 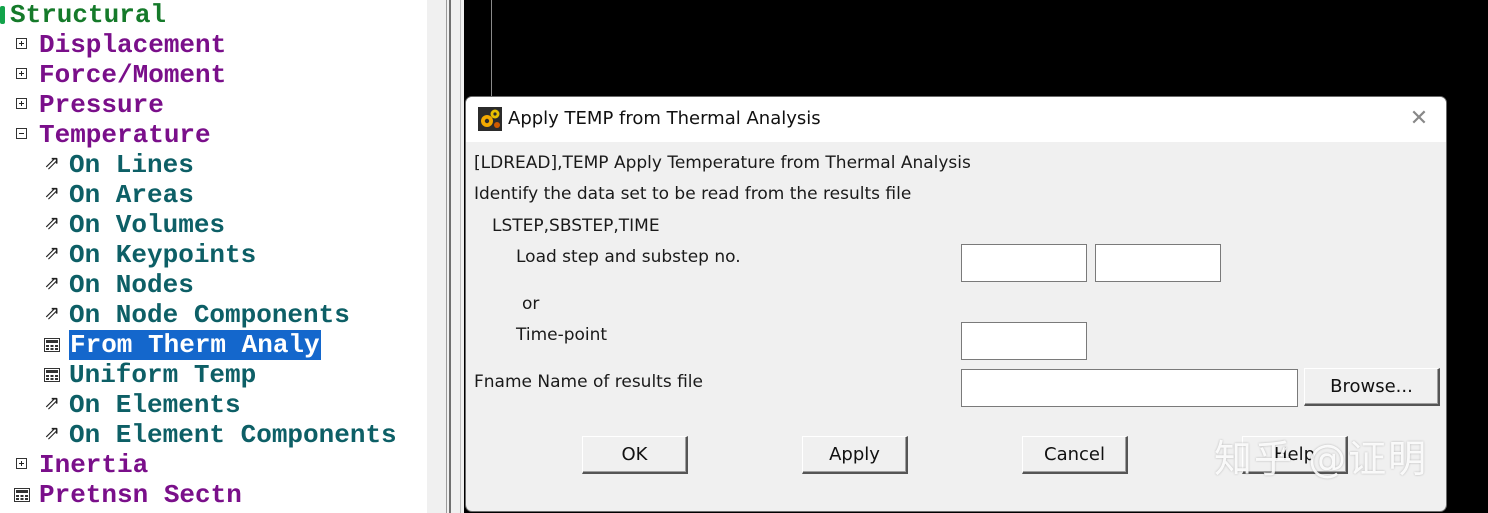 I want to click on tree-branch-indicator, so click(x=2, y=15).